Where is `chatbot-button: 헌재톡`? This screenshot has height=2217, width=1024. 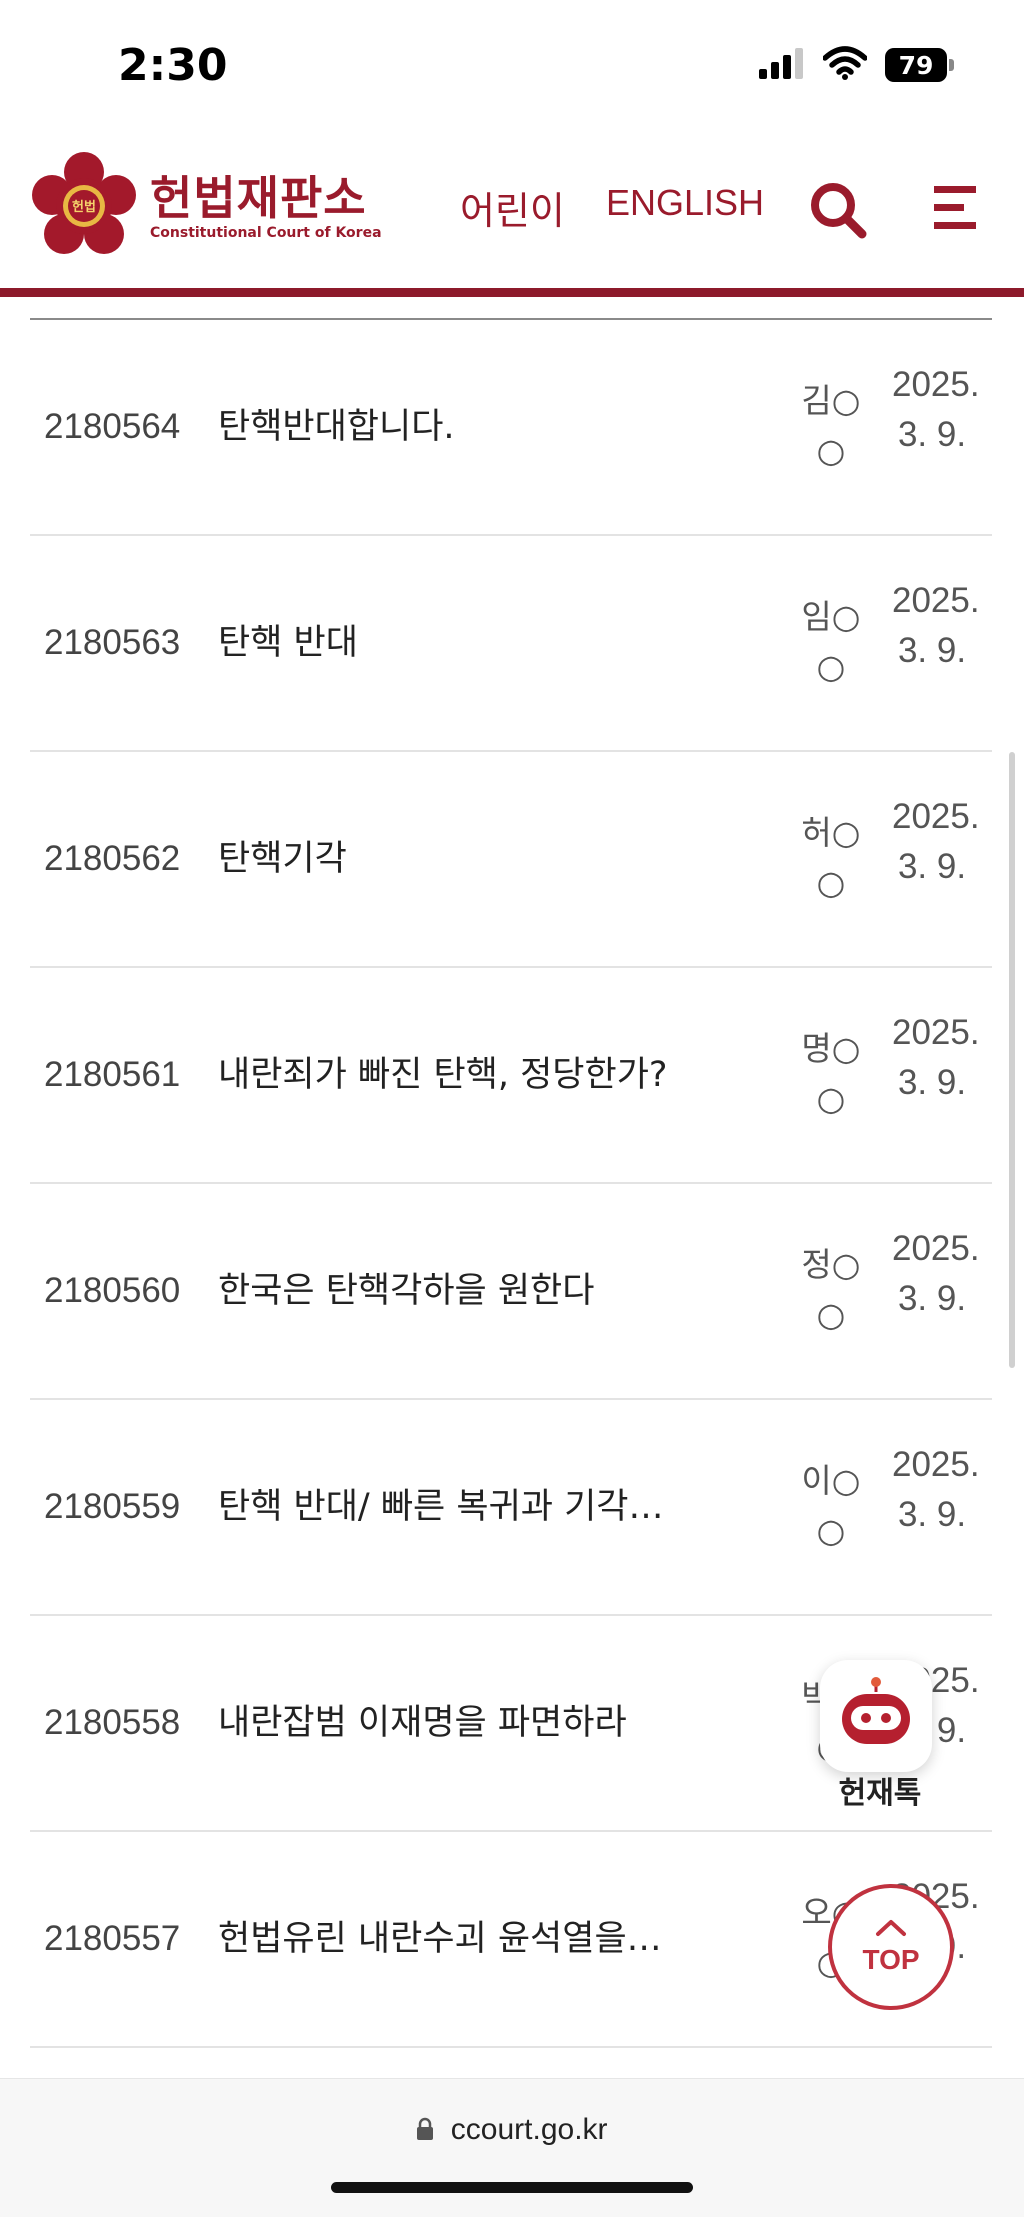
chatbot-button: 헌재톡 is located at coordinates (880, 1736).